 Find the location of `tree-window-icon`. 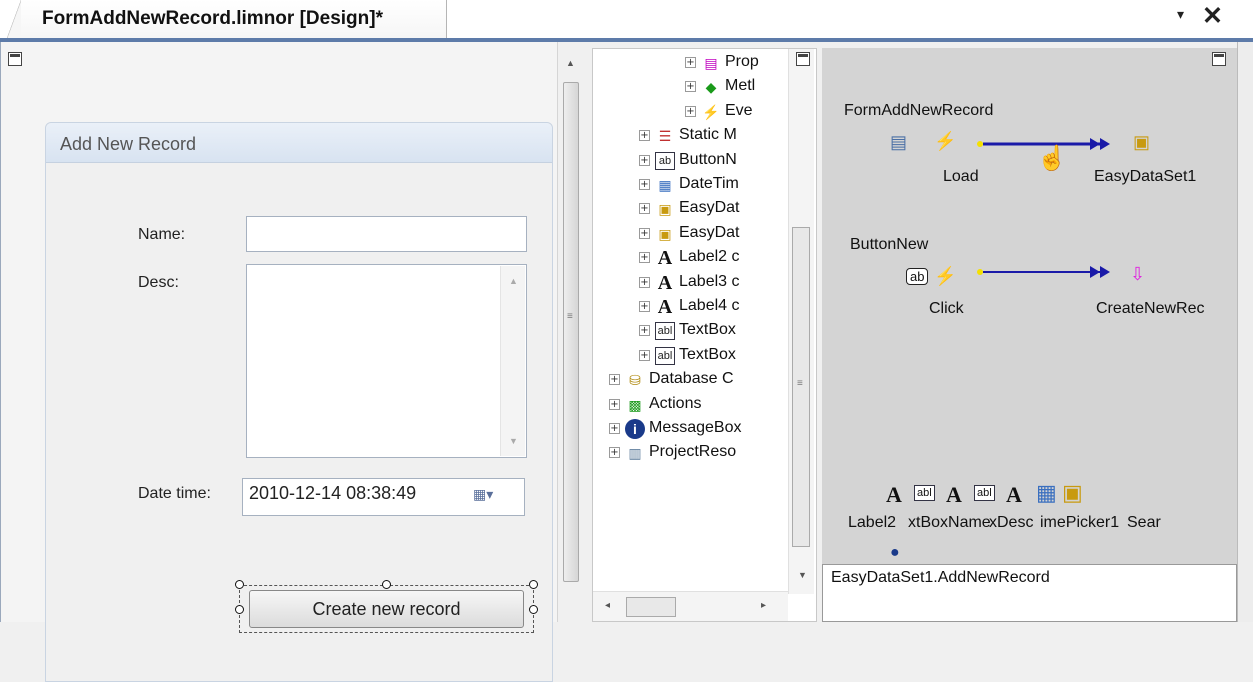

tree-window-icon is located at coordinates (803, 59).